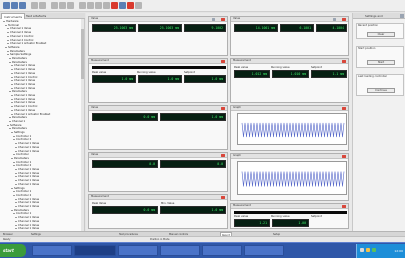 The height and width of the screenshot is (258, 405). What do you see at coordinates (381, 62) in the screenshot?
I see `start-button: Start` at bounding box center [381, 62].